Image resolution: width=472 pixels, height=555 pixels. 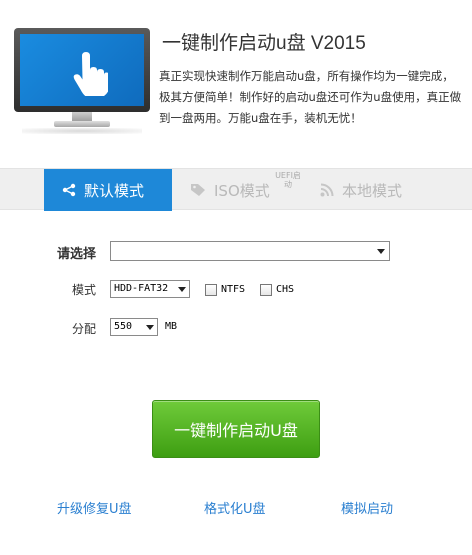 What do you see at coordinates (171, 326) in the screenshot?
I see `partition-unit: MB` at bounding box center [171, 326].